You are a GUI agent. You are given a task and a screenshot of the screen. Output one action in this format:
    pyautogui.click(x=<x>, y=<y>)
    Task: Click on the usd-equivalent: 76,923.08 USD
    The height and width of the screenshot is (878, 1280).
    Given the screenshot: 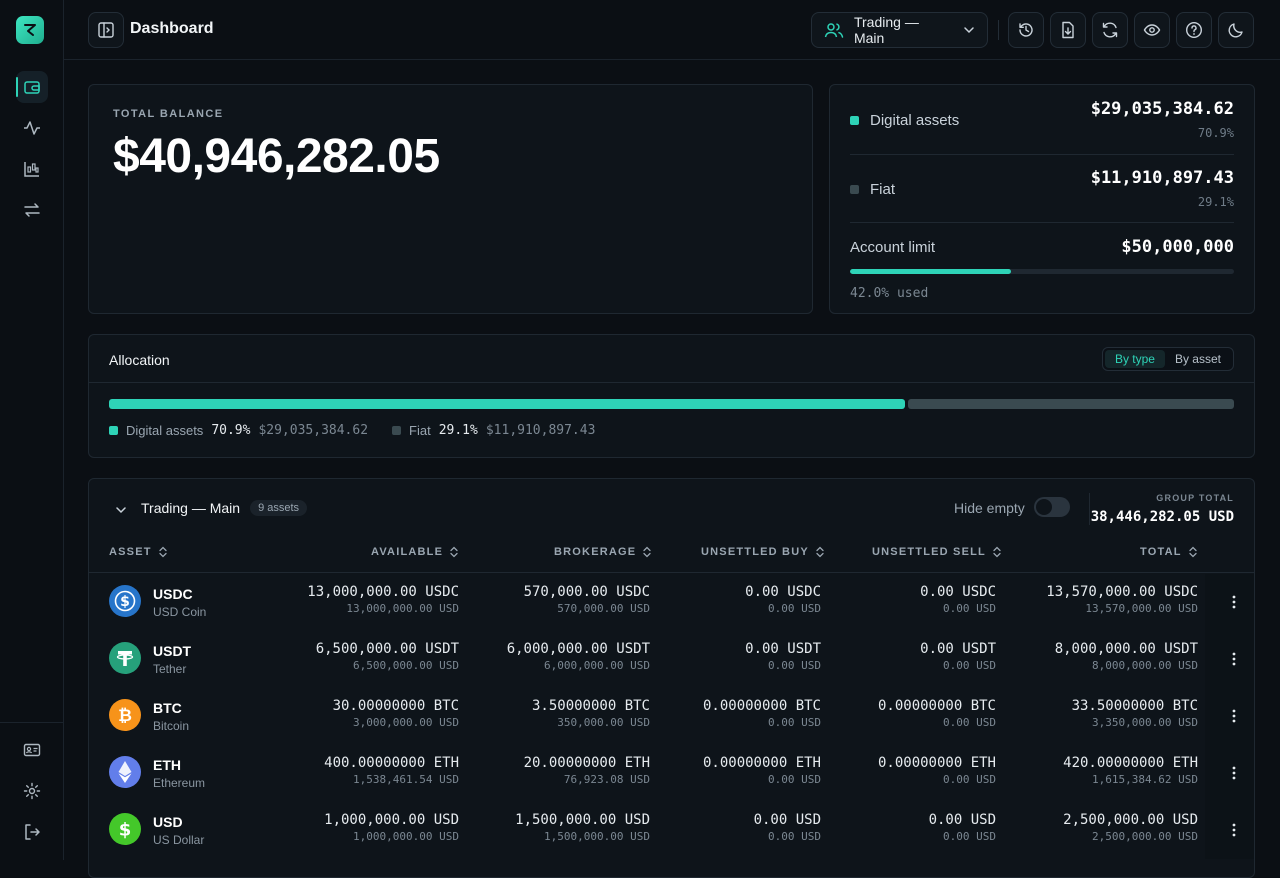 What is the action you would take?
    pyautogui.click(x=606, y=779)
    